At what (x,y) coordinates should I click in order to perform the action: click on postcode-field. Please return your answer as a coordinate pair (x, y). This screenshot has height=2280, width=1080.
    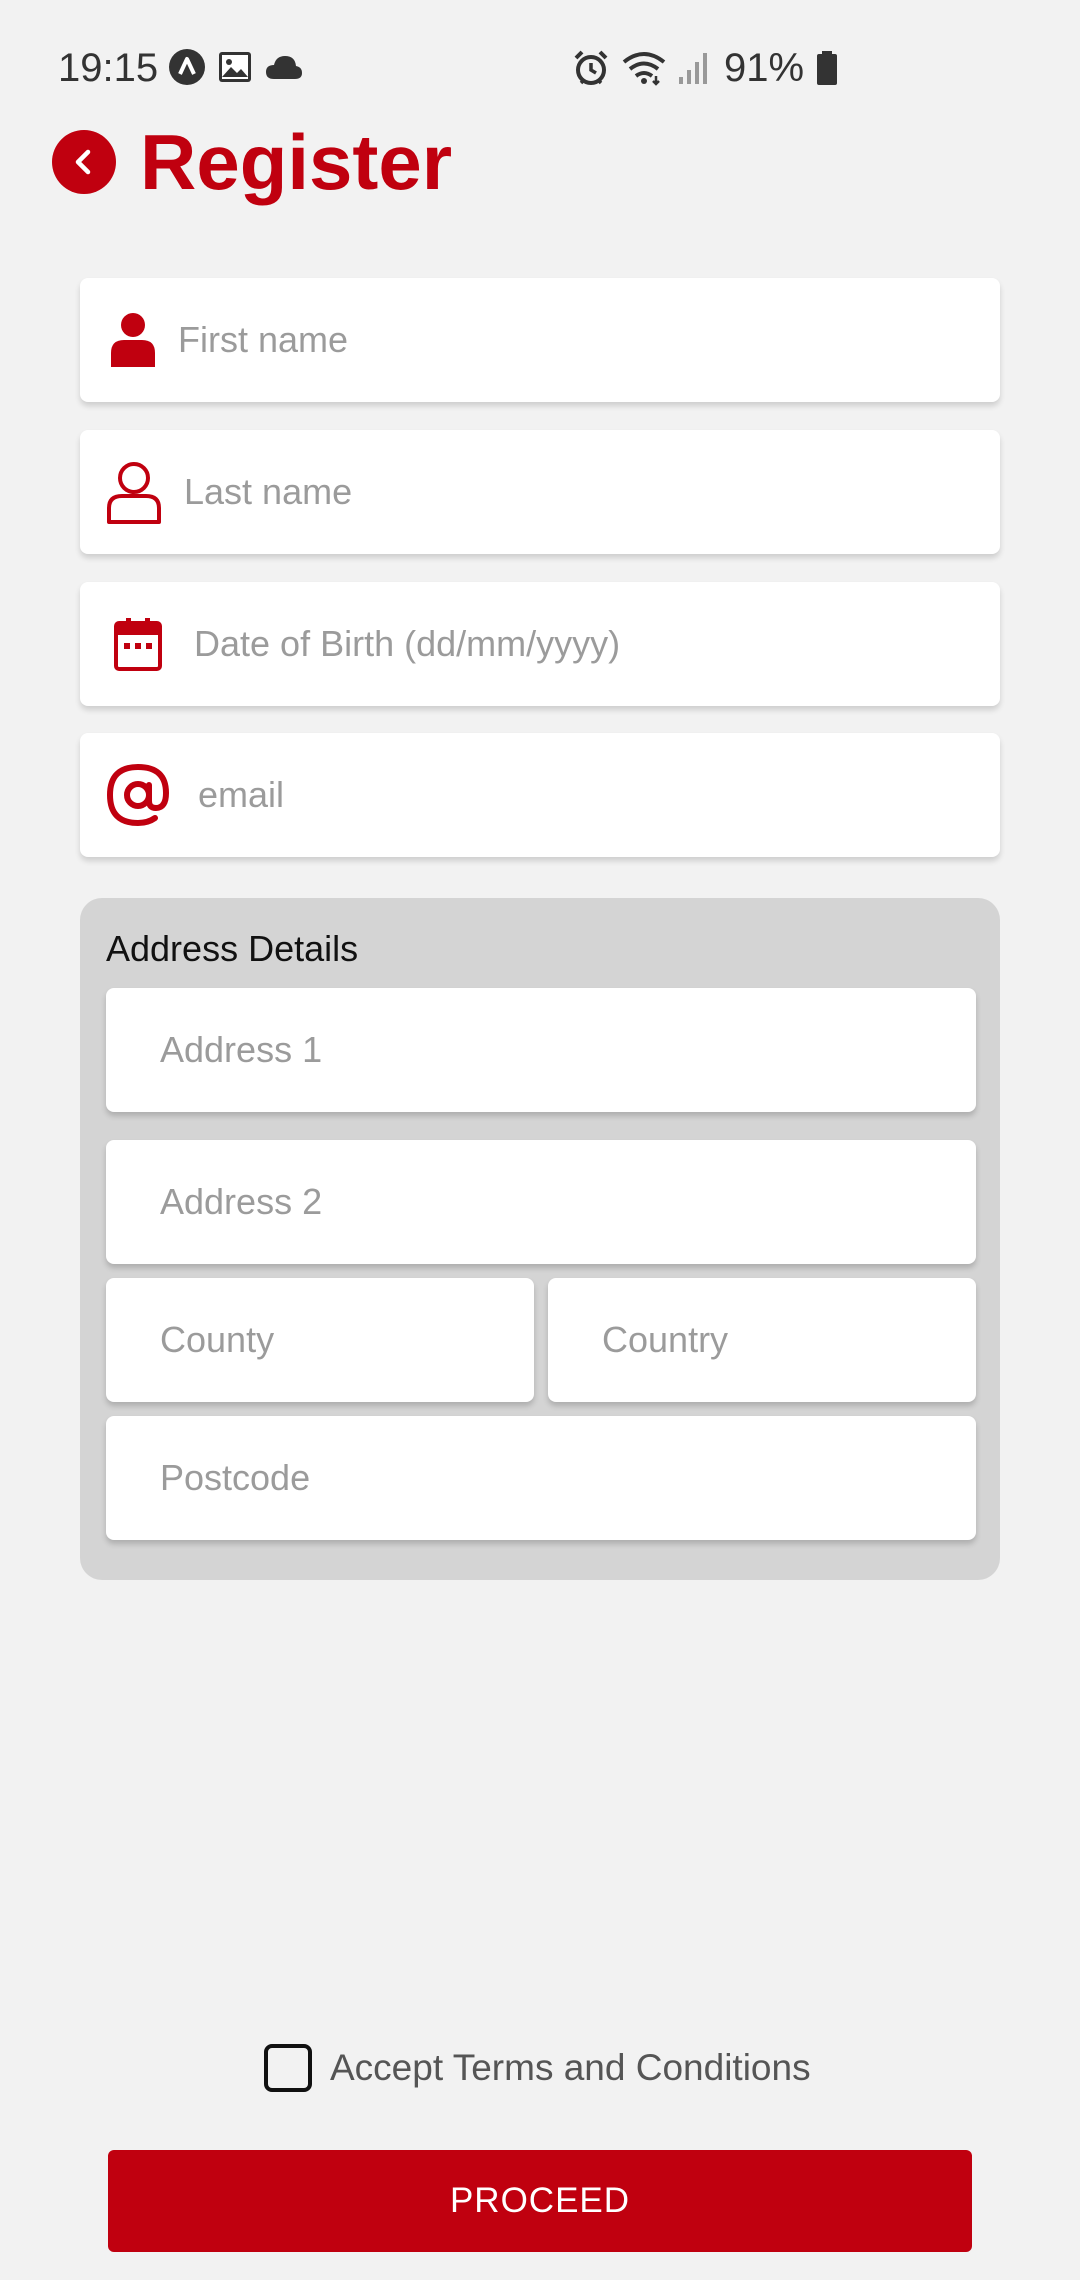
    Looking at the image, I should click on (541, 1478).